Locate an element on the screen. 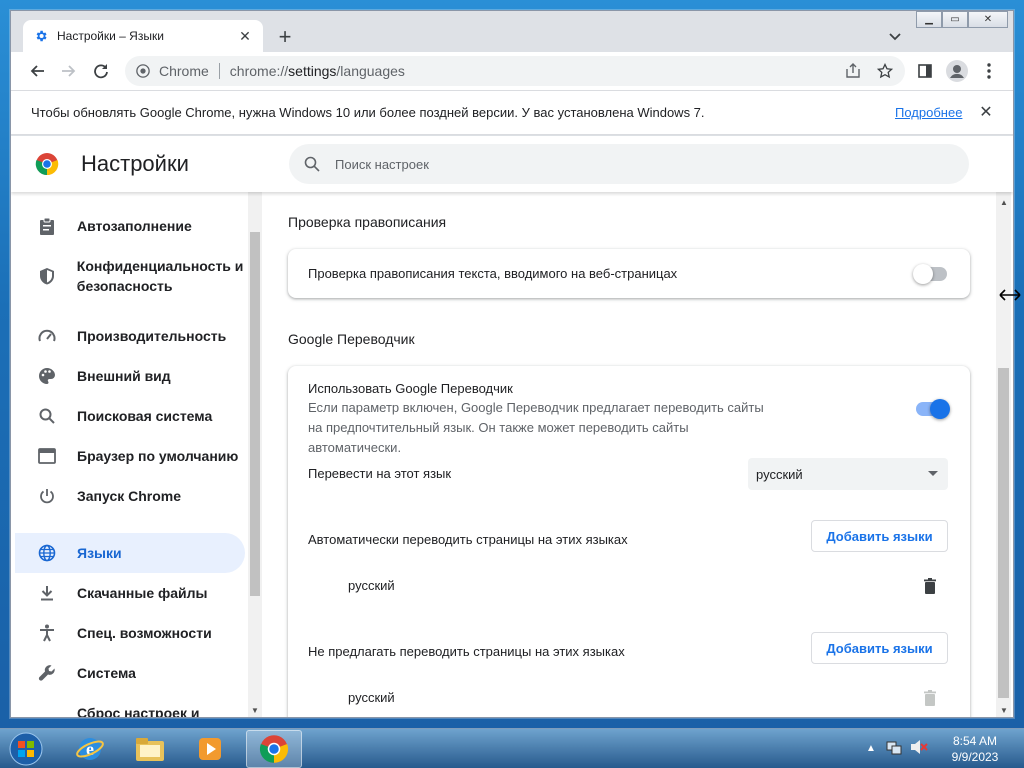  speedometer-icon is located at coordinates (47, 336).